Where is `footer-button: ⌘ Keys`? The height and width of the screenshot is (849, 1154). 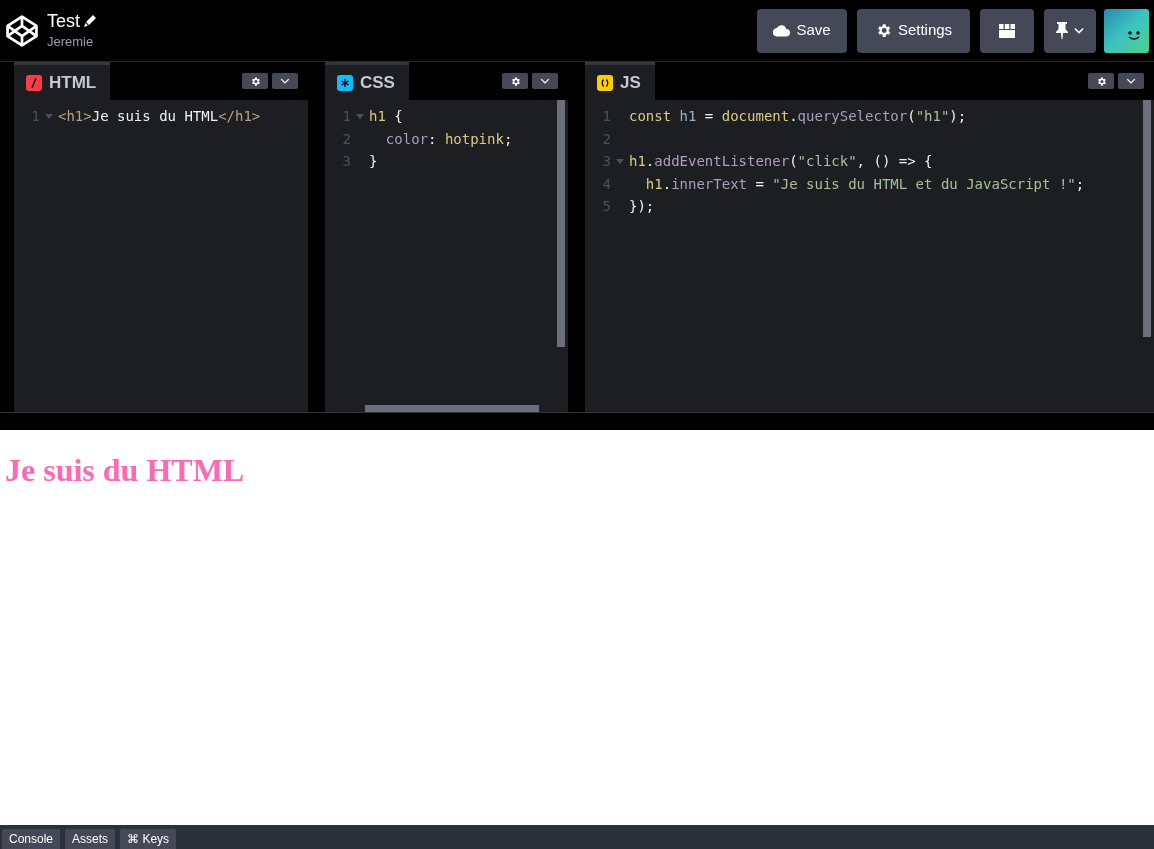
footer-button: ⌘ Keys is located at coordinates (148, 839).